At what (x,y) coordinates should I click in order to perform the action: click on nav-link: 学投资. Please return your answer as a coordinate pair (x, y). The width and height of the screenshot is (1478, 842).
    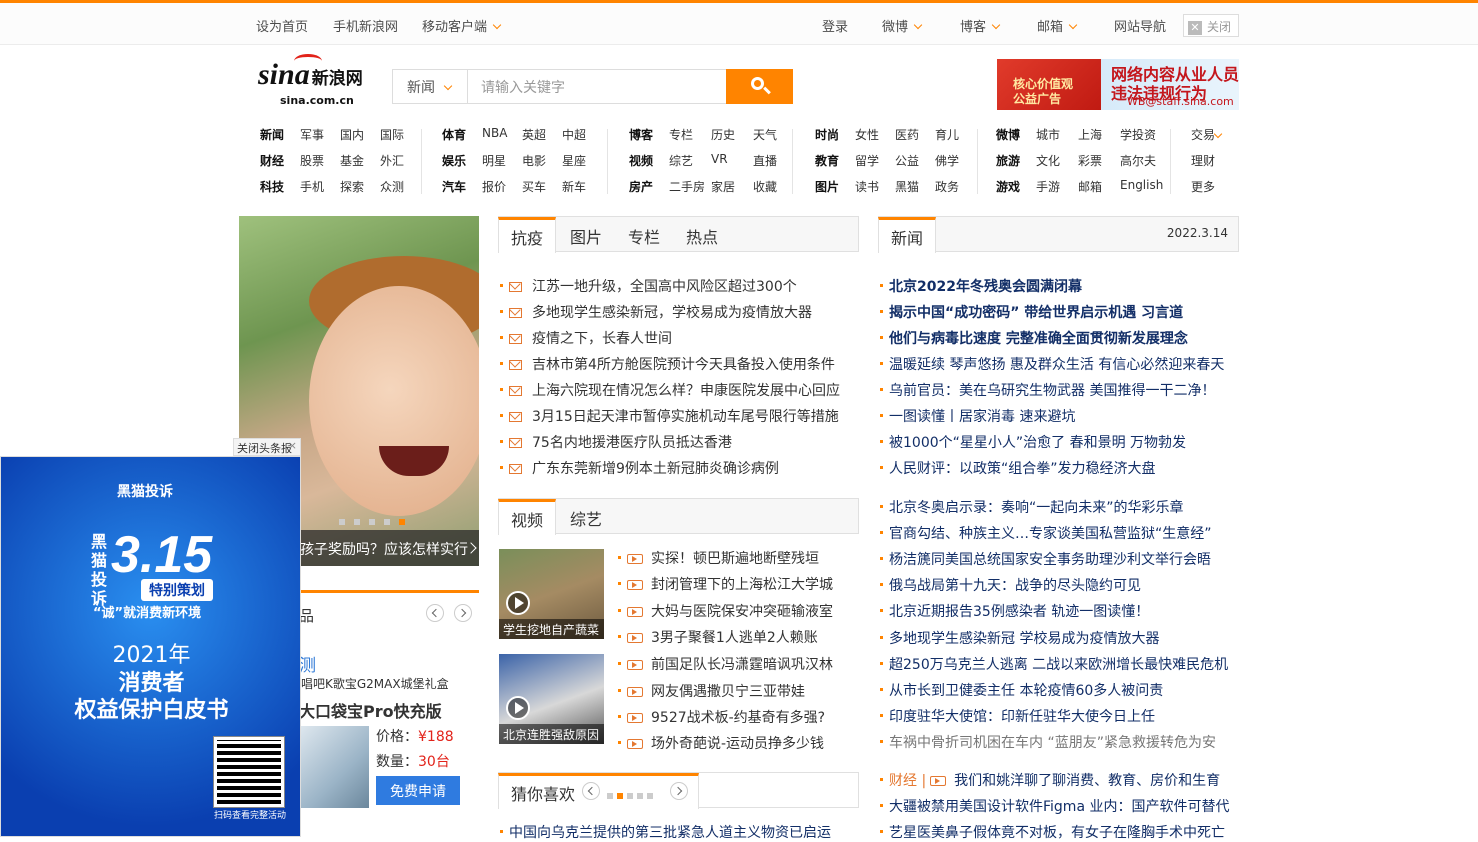
    Looking at the image, I should click on (1138, 134).